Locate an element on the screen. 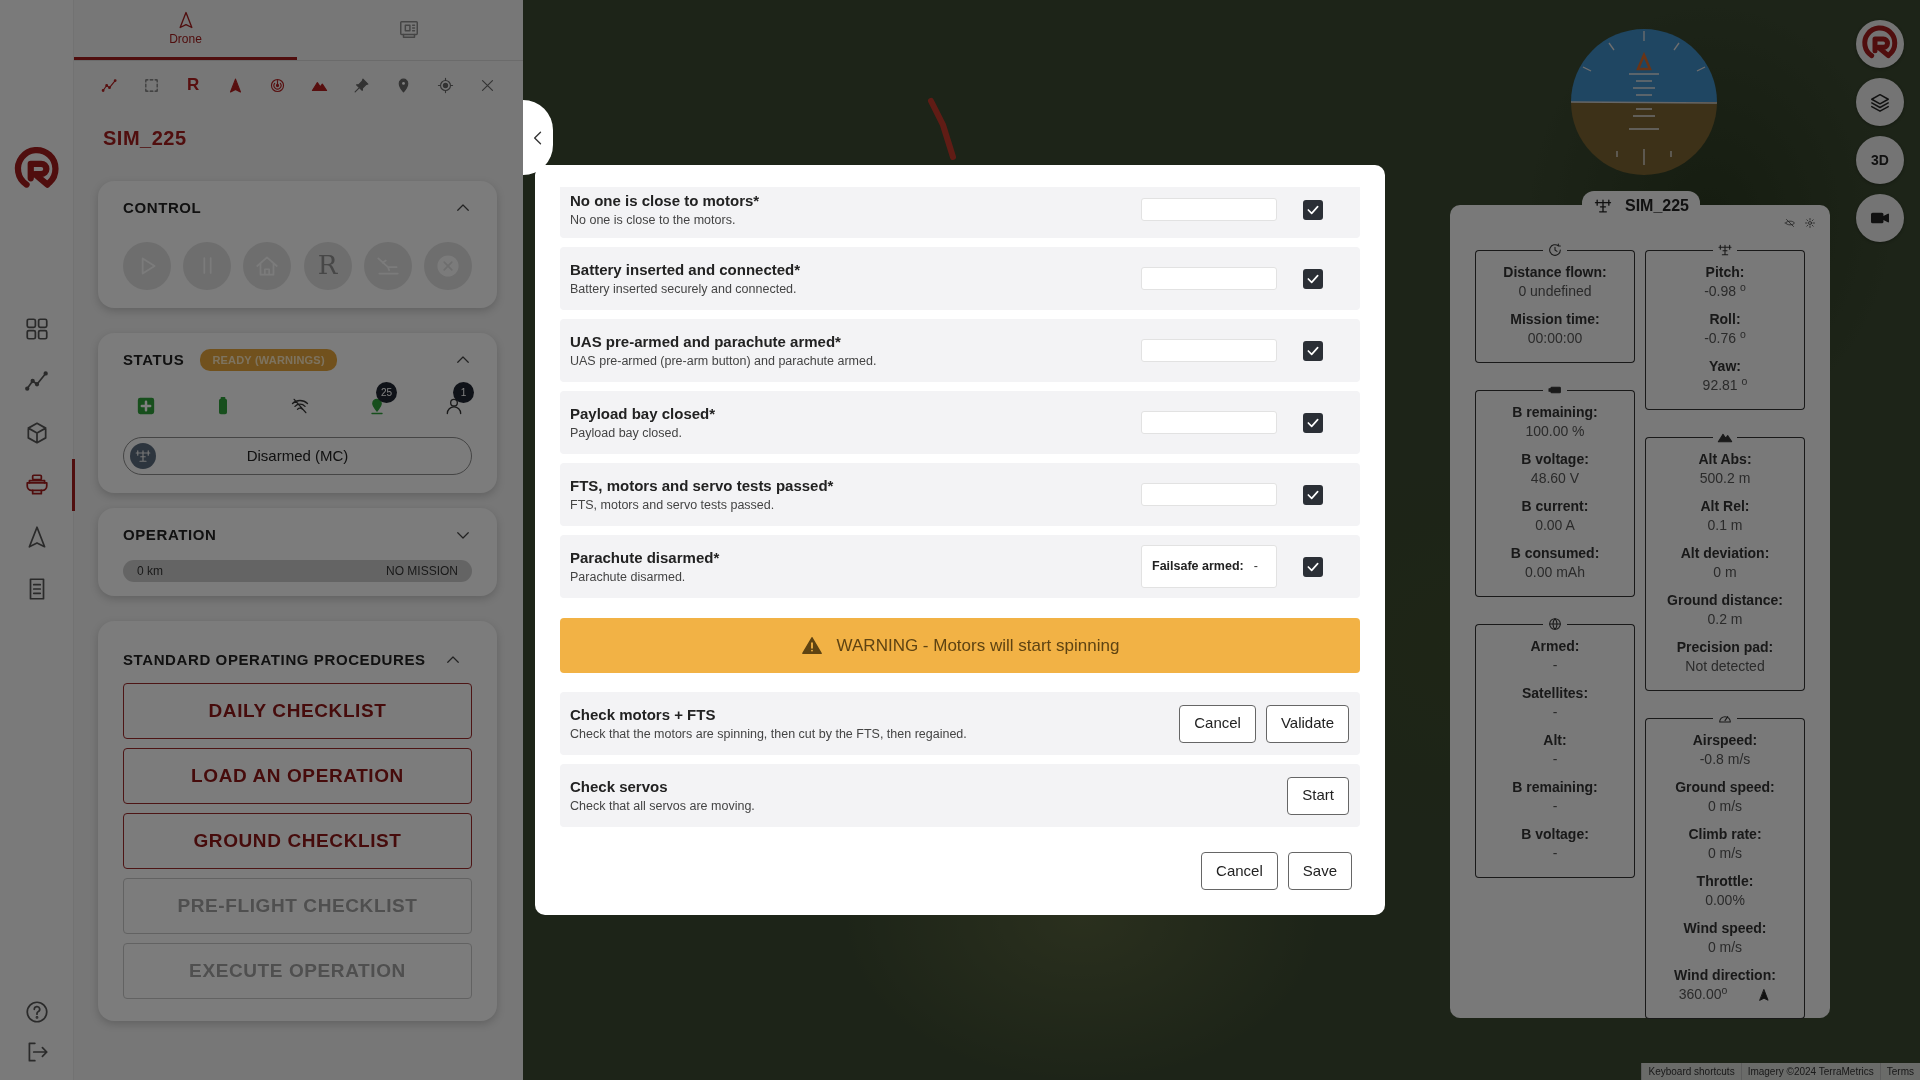 This screenshot has height=1080, width=1920. field-label: Wind speed: is located at coordinates (1725, 928).